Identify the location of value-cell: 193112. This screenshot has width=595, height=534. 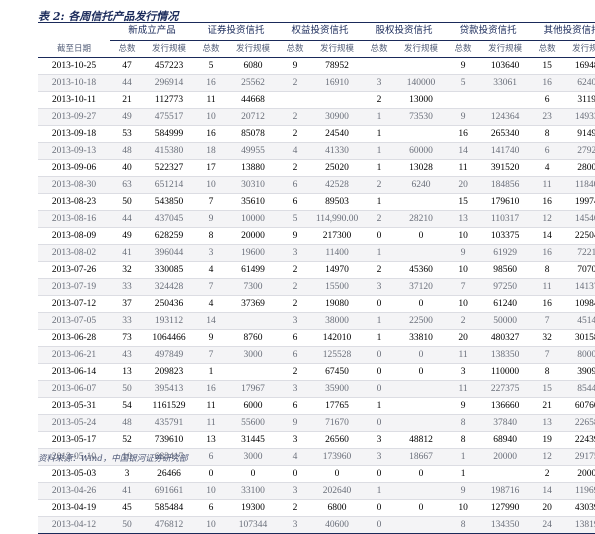
(169, 321).